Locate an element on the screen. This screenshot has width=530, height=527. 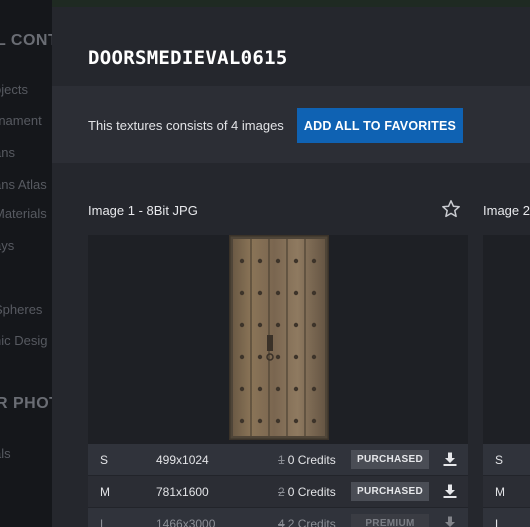
resolution-list: S M L is located at coordinates (506, 485).